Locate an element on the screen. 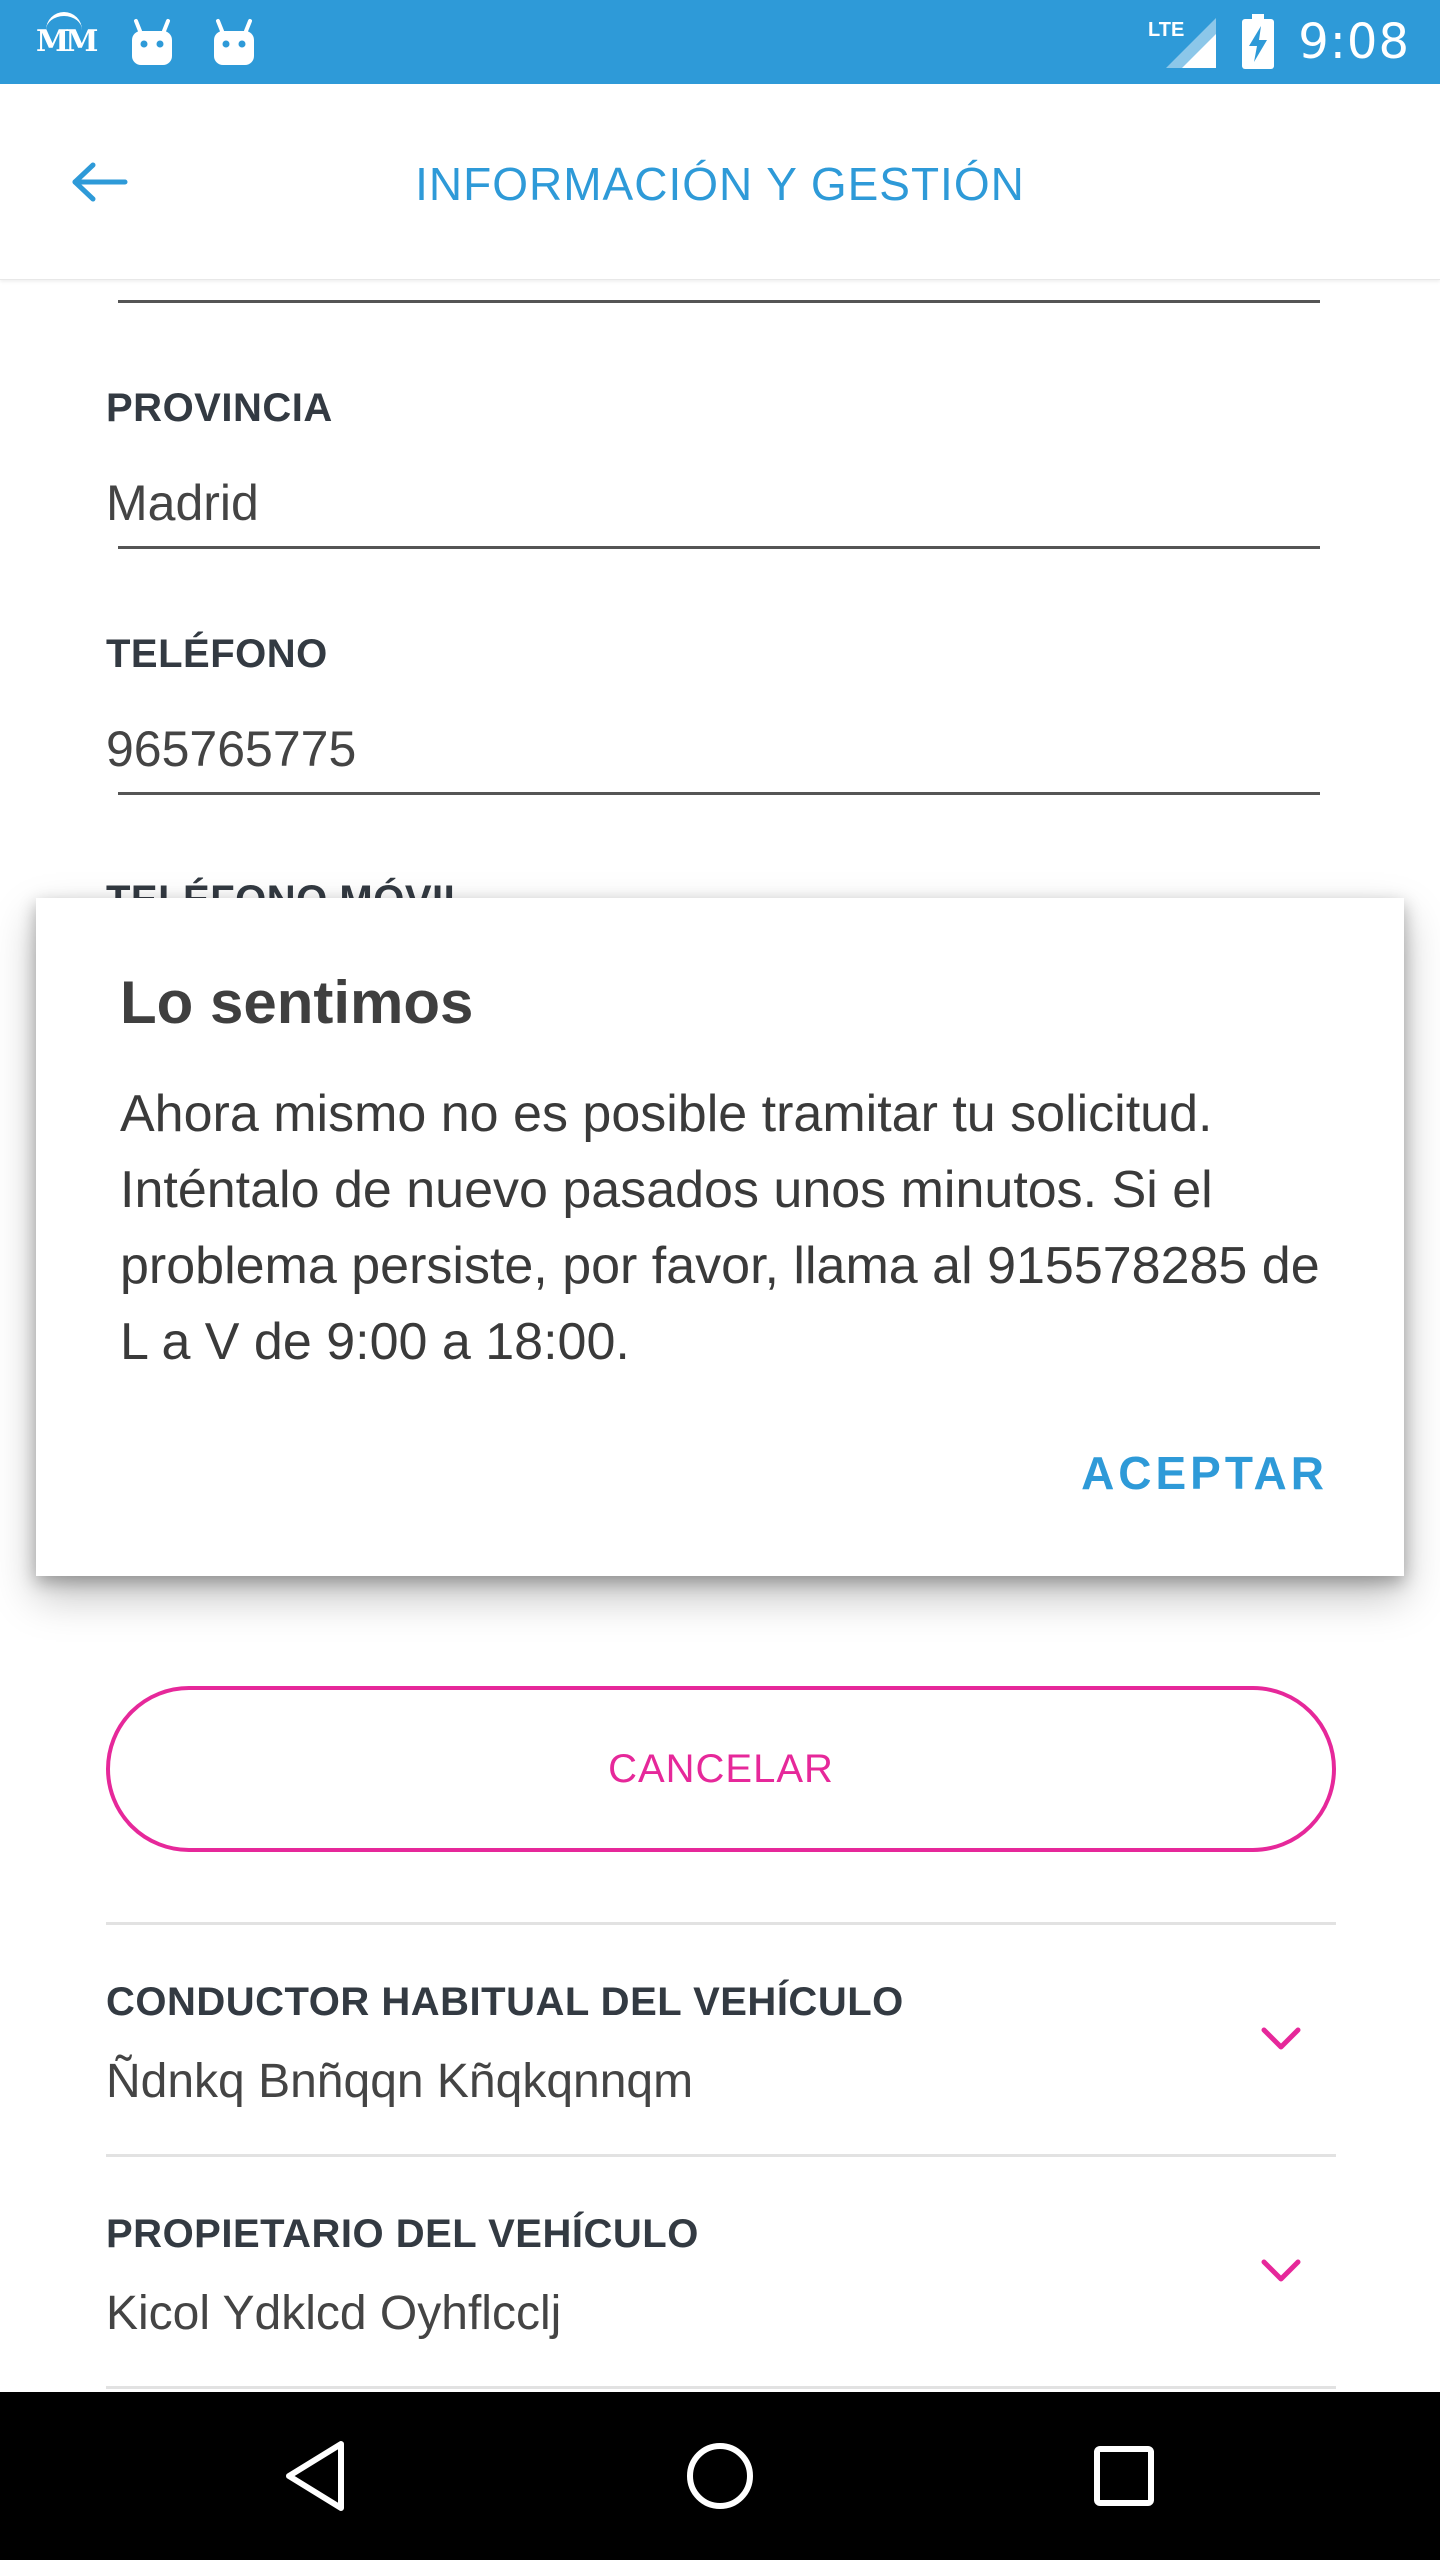  lte-signal-icon: LTE is located at coordinates (1182, 43).